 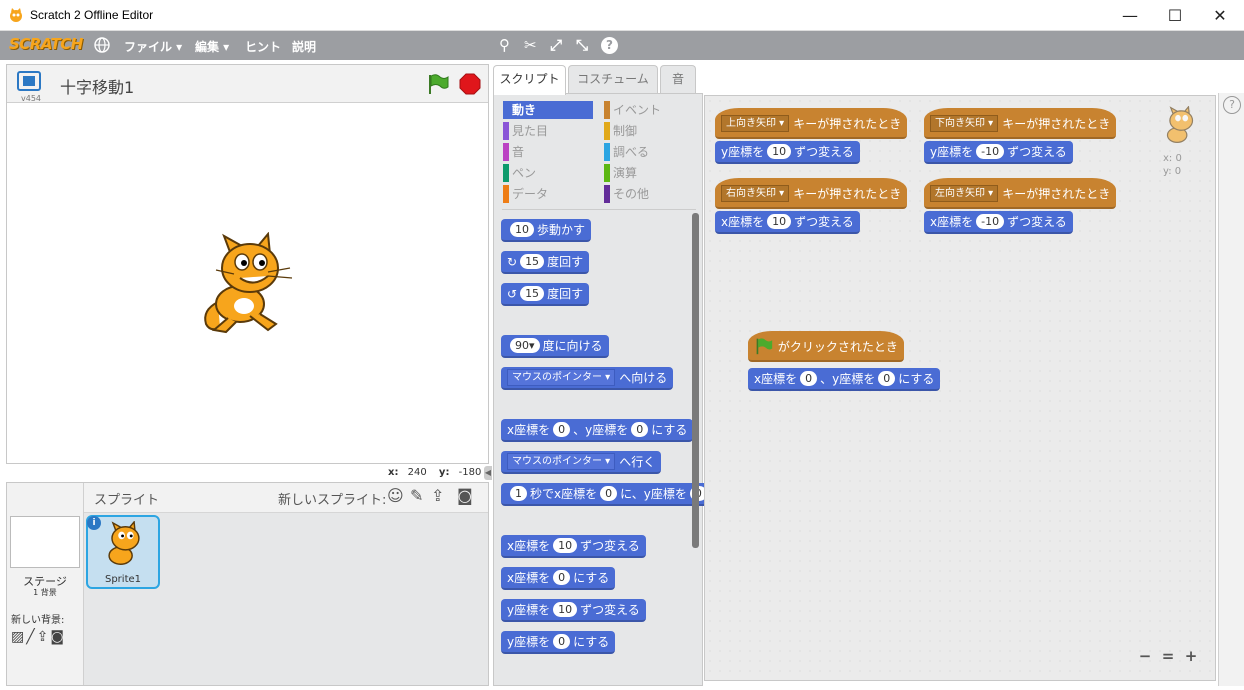 What do you see at coordinates (678, 79) in the screenshot?
I see `tab-sounds: 音` at bounding box center [678, 79].